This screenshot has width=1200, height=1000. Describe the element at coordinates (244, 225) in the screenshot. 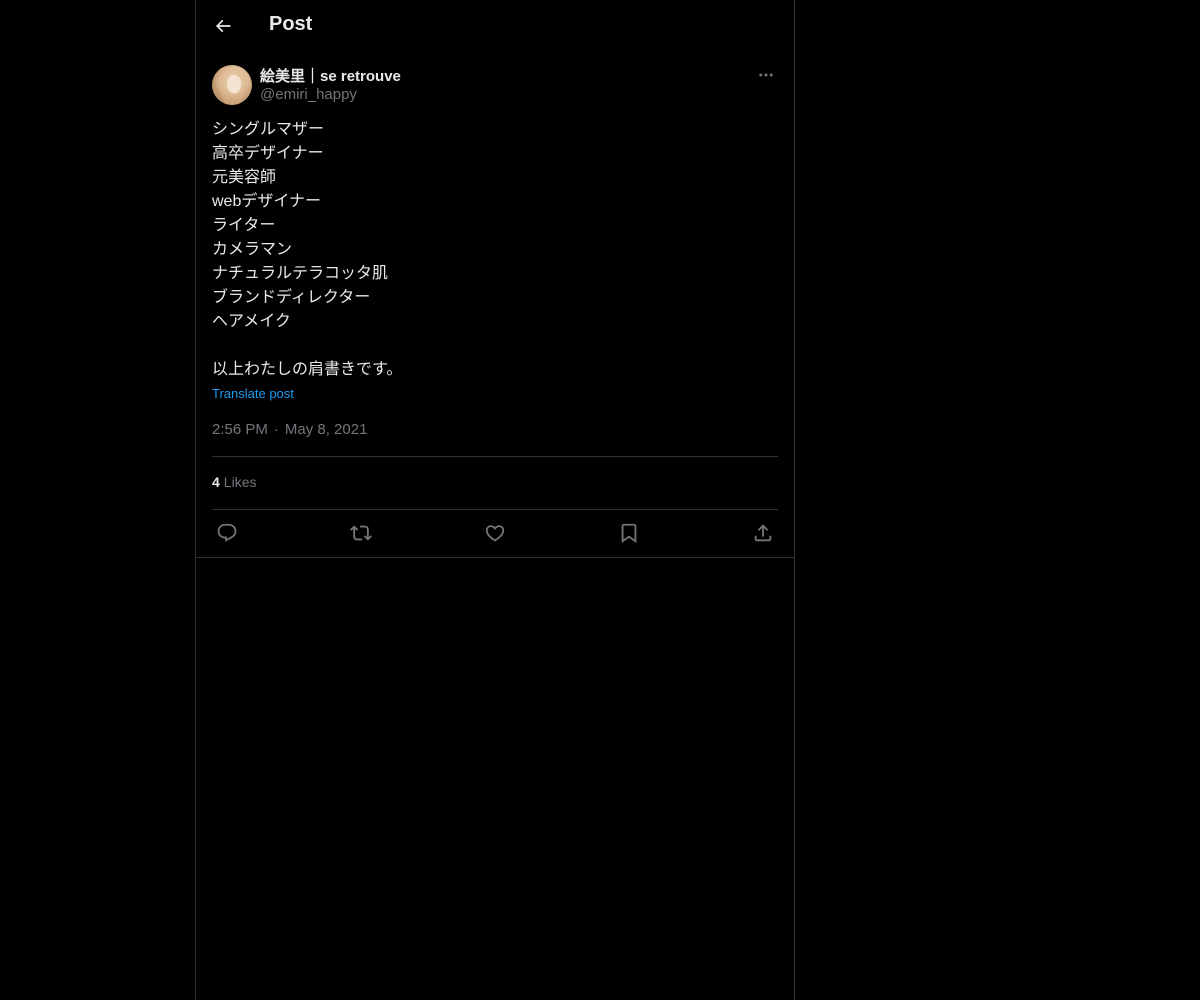

I see `post-body-line: ライター` at that location.